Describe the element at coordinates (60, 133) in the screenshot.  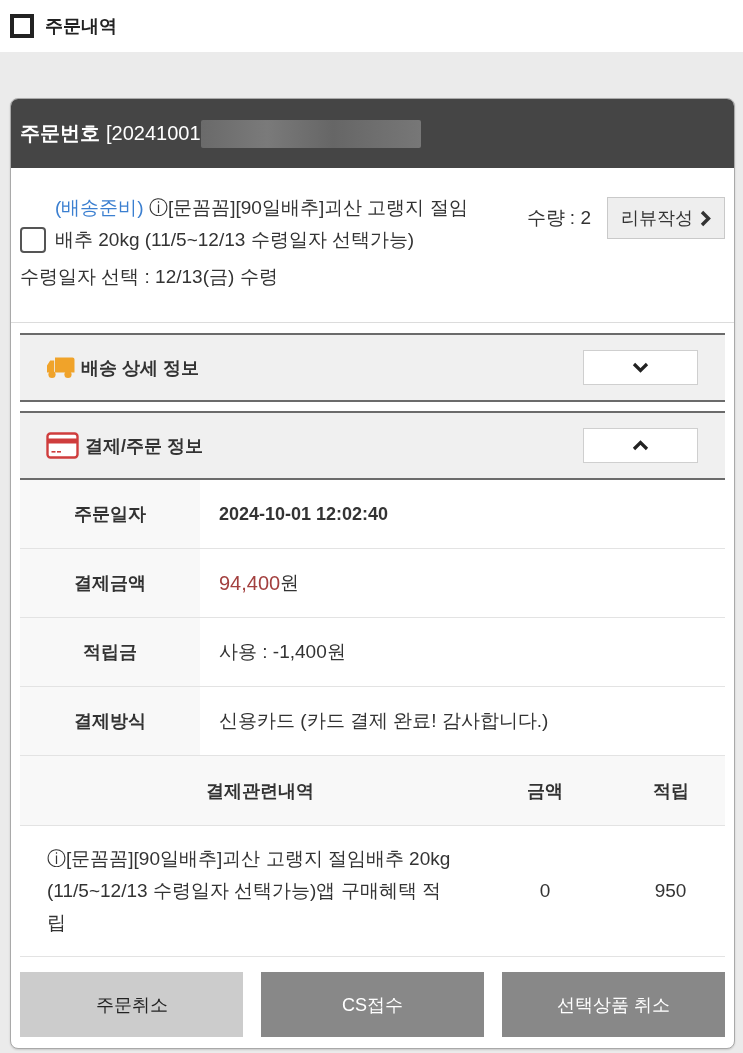
I see `order-number-label: 주문번호` at that location.